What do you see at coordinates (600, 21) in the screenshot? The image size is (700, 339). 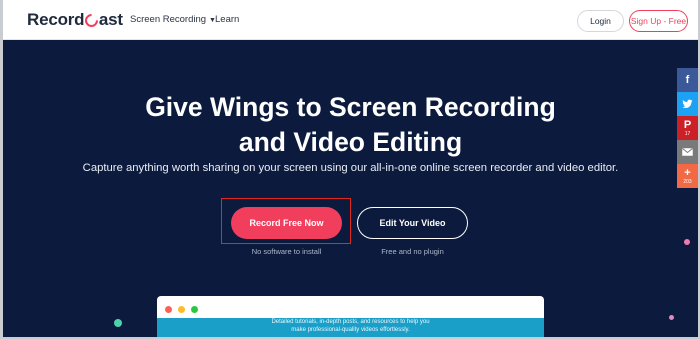 I see `login-button: Login` at bounding box center [600, 21].